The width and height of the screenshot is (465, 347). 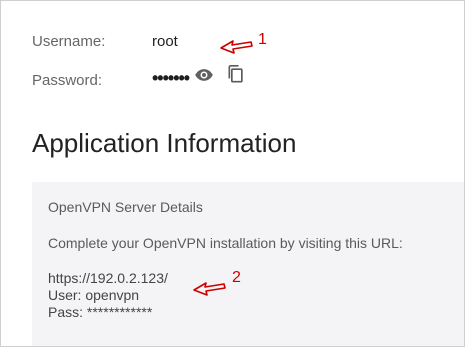 I want to click on username-label: Username:, so click(x=69, y=41).